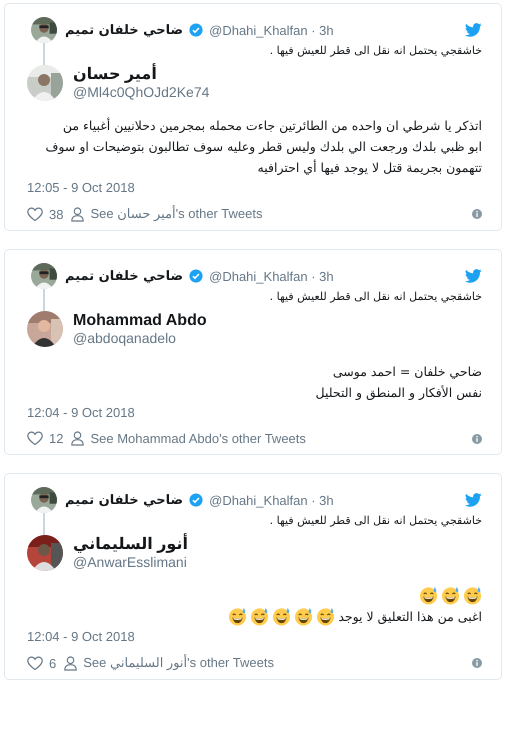 The height and width of the screenshot is (729, 505). Describe the element at coordinates (56, 214) in the screenshot. I see `like-count: 38` at that location.